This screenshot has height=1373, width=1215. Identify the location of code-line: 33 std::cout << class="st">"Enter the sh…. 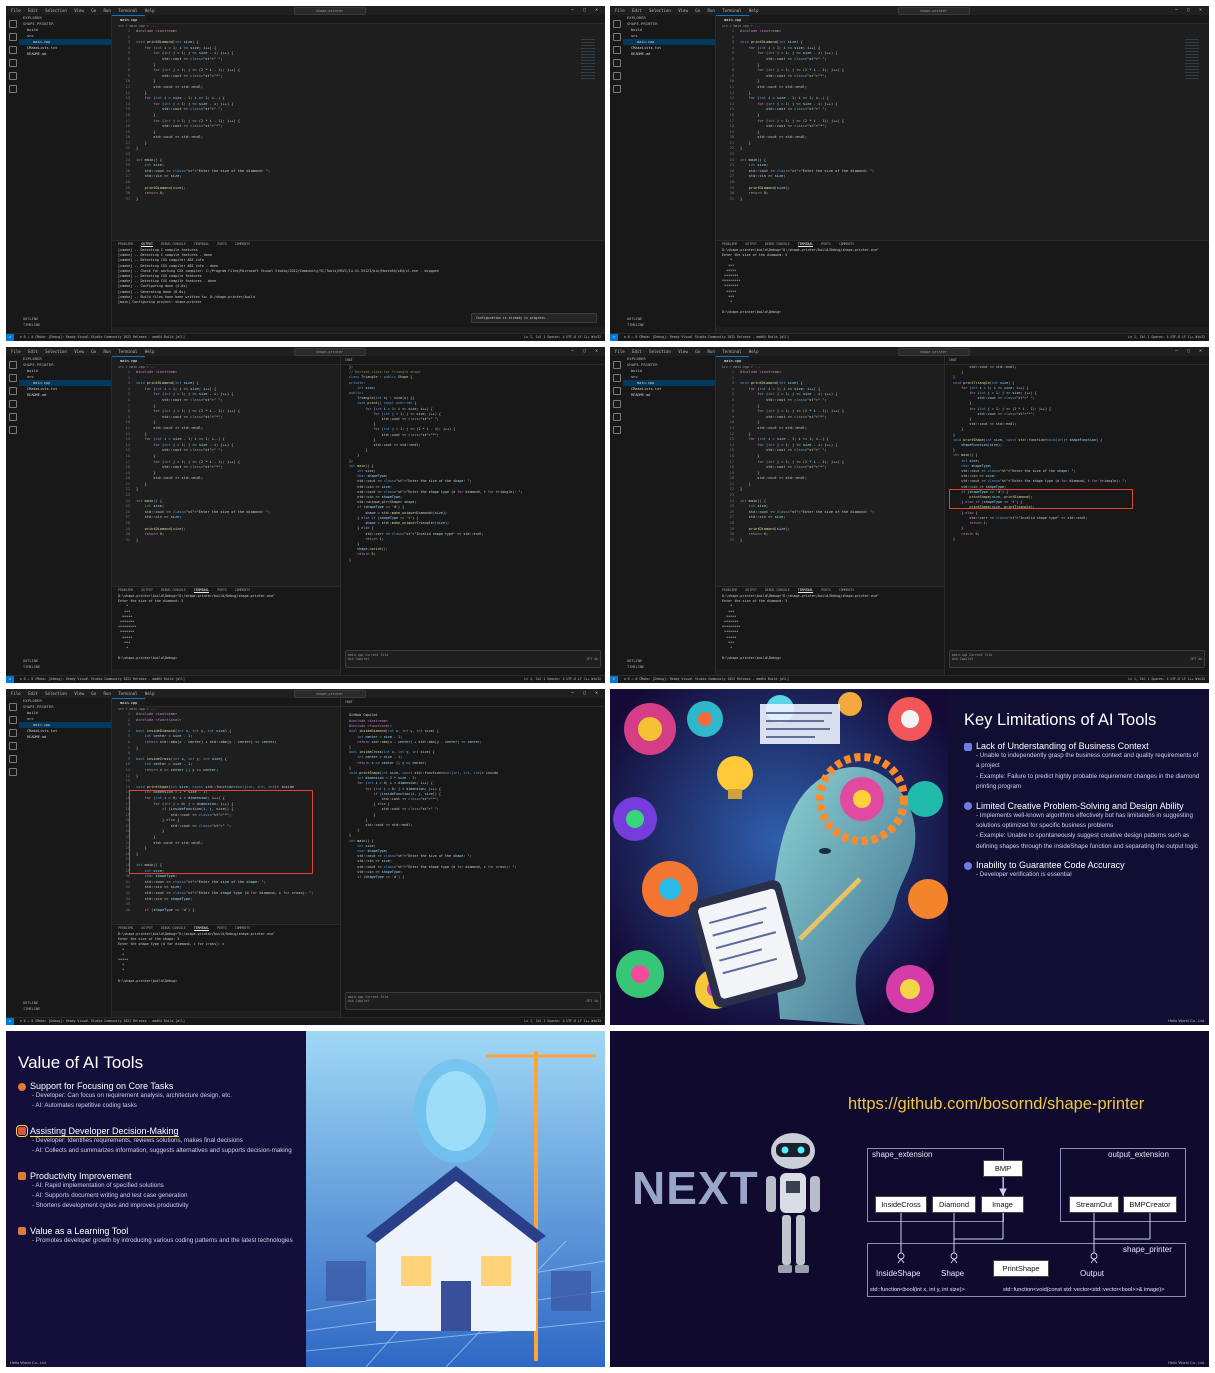
(228, 894).